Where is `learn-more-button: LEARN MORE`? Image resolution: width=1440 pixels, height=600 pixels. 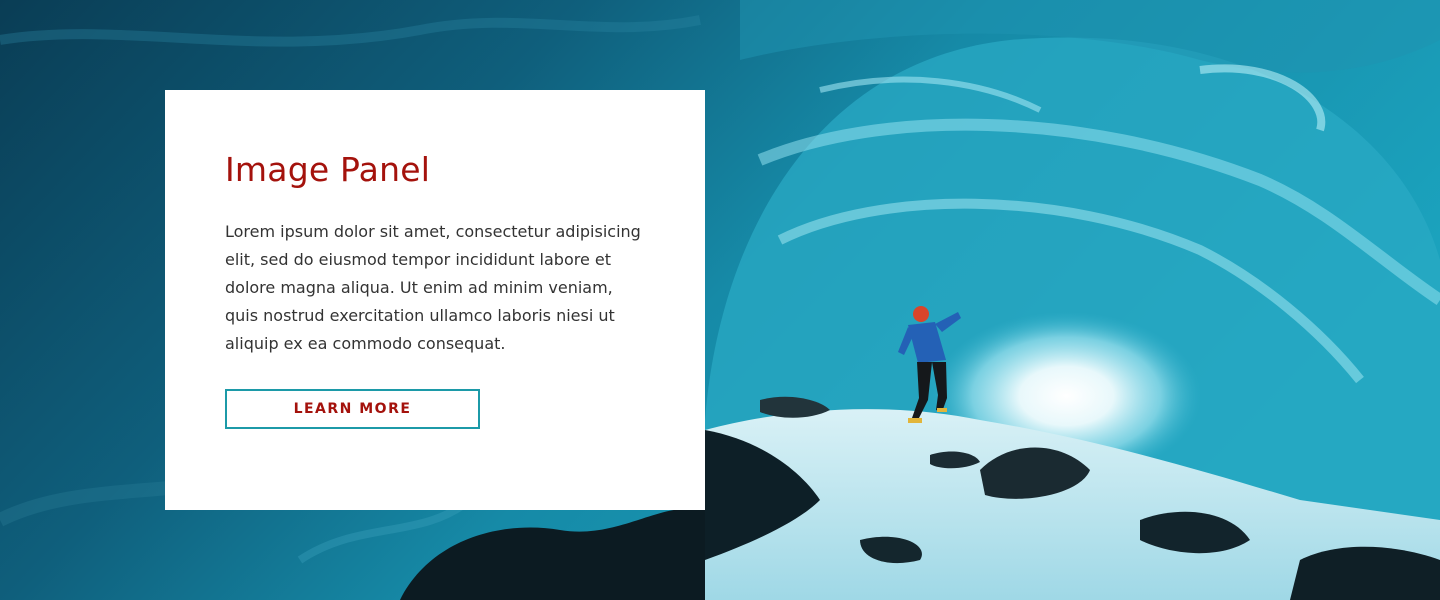 learn-more-button: LEARN MORE is located at coordinates (352, 409).